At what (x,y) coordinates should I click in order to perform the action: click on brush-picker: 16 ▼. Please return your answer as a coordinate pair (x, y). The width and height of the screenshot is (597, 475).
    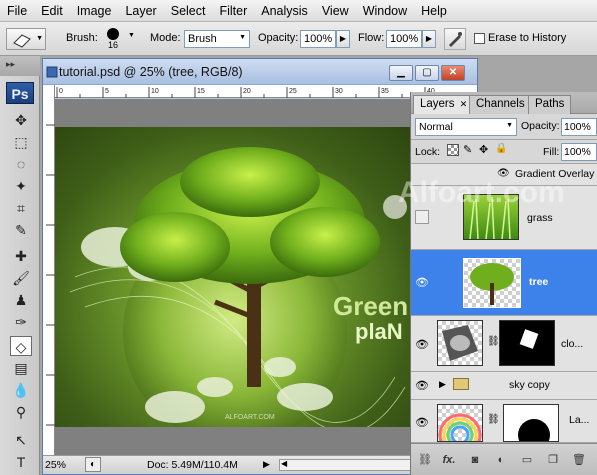
    Looking at the image, I should click on (121, 39).